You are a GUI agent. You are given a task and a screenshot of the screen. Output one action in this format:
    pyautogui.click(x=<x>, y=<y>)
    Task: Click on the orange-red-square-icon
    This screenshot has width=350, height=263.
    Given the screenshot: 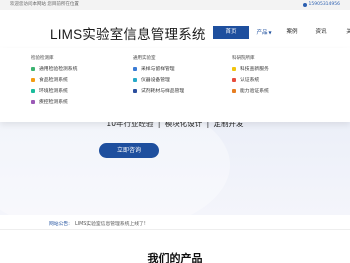 What is the action you would take?
    pyautogui.click(x=234, y=90)
    